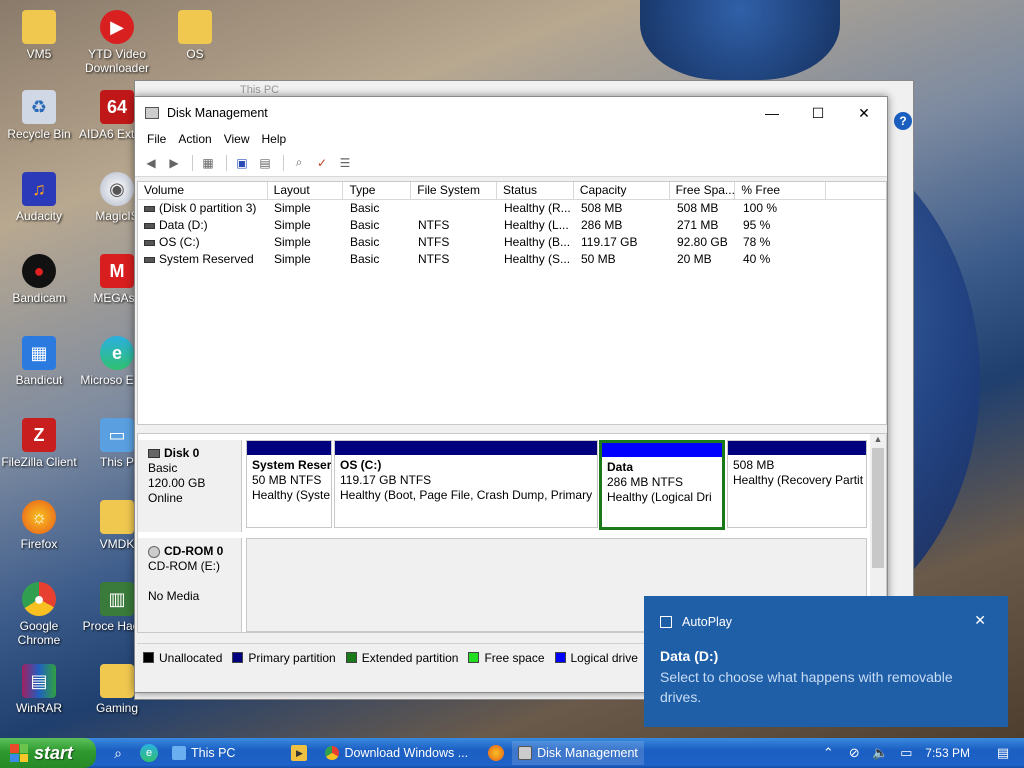  Describe the element at coordinates (163, 468) in the screenshot. I see `disk0-type: Basic` at that location.